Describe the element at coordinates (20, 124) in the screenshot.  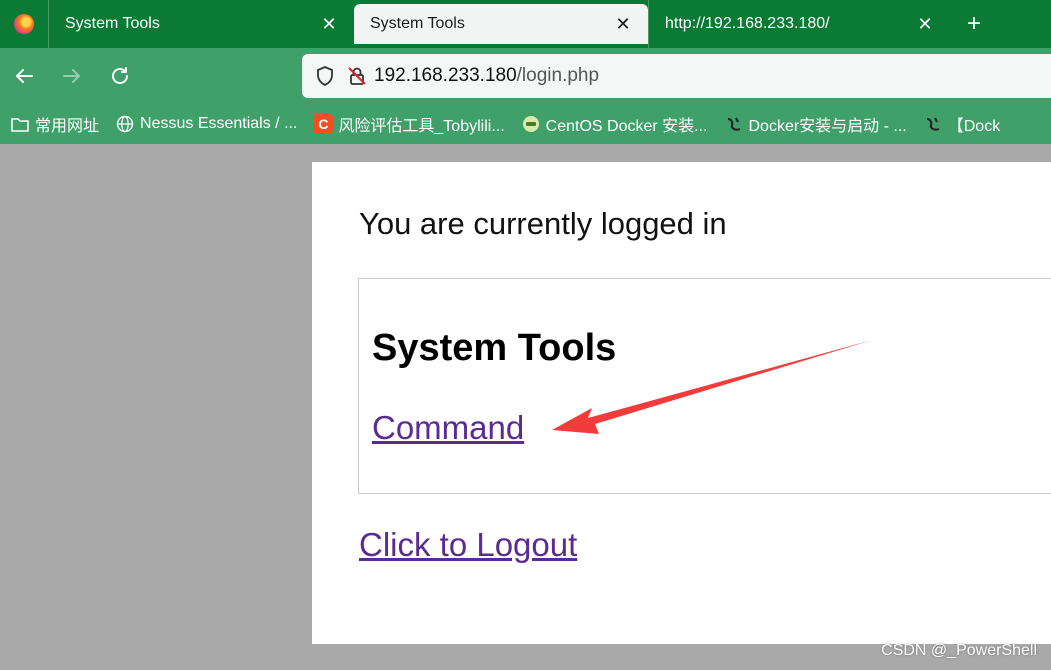
I see `folder-icon` at that location.